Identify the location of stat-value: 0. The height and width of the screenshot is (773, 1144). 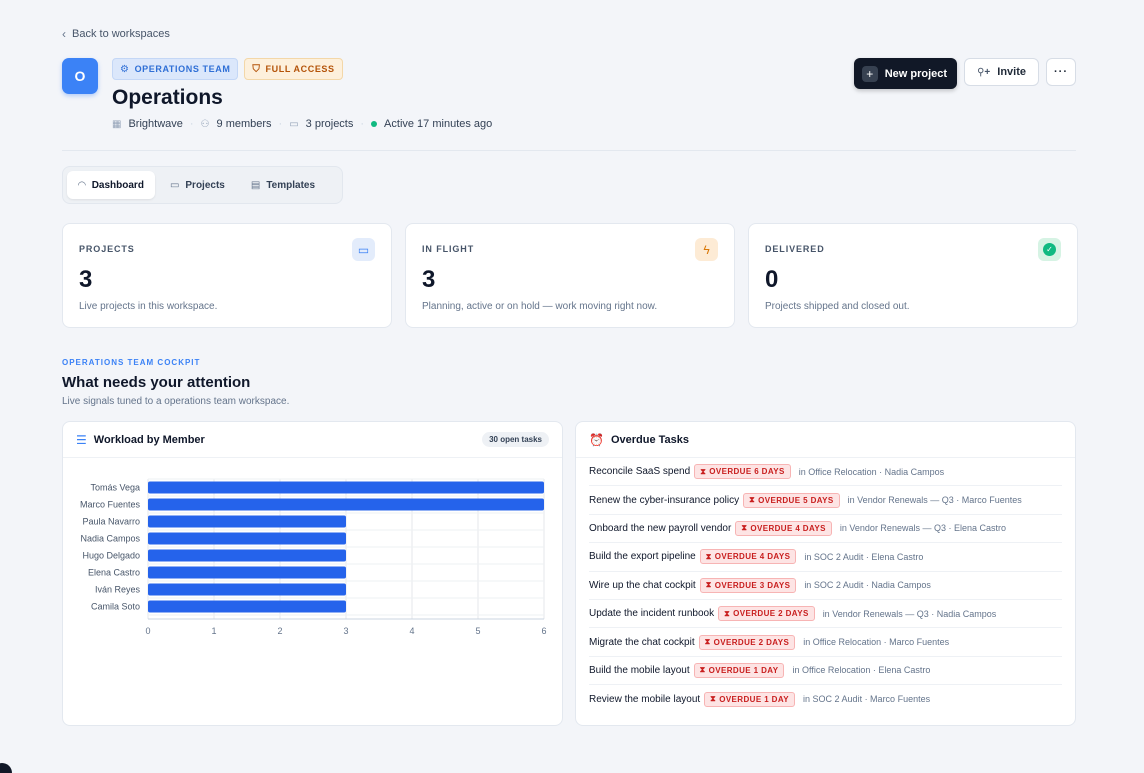
(772, 279).